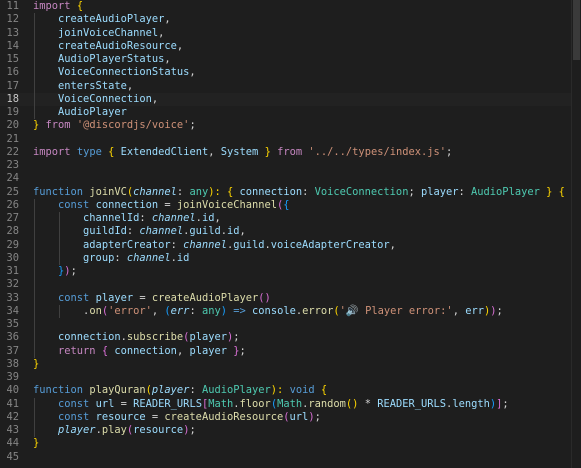 This screenshot has height=468, width=581. What do you see at coordinates (290, 46) in the screenshot?
I see `code-line: 14 createAudioResource,` at bounding box center [290, 46].